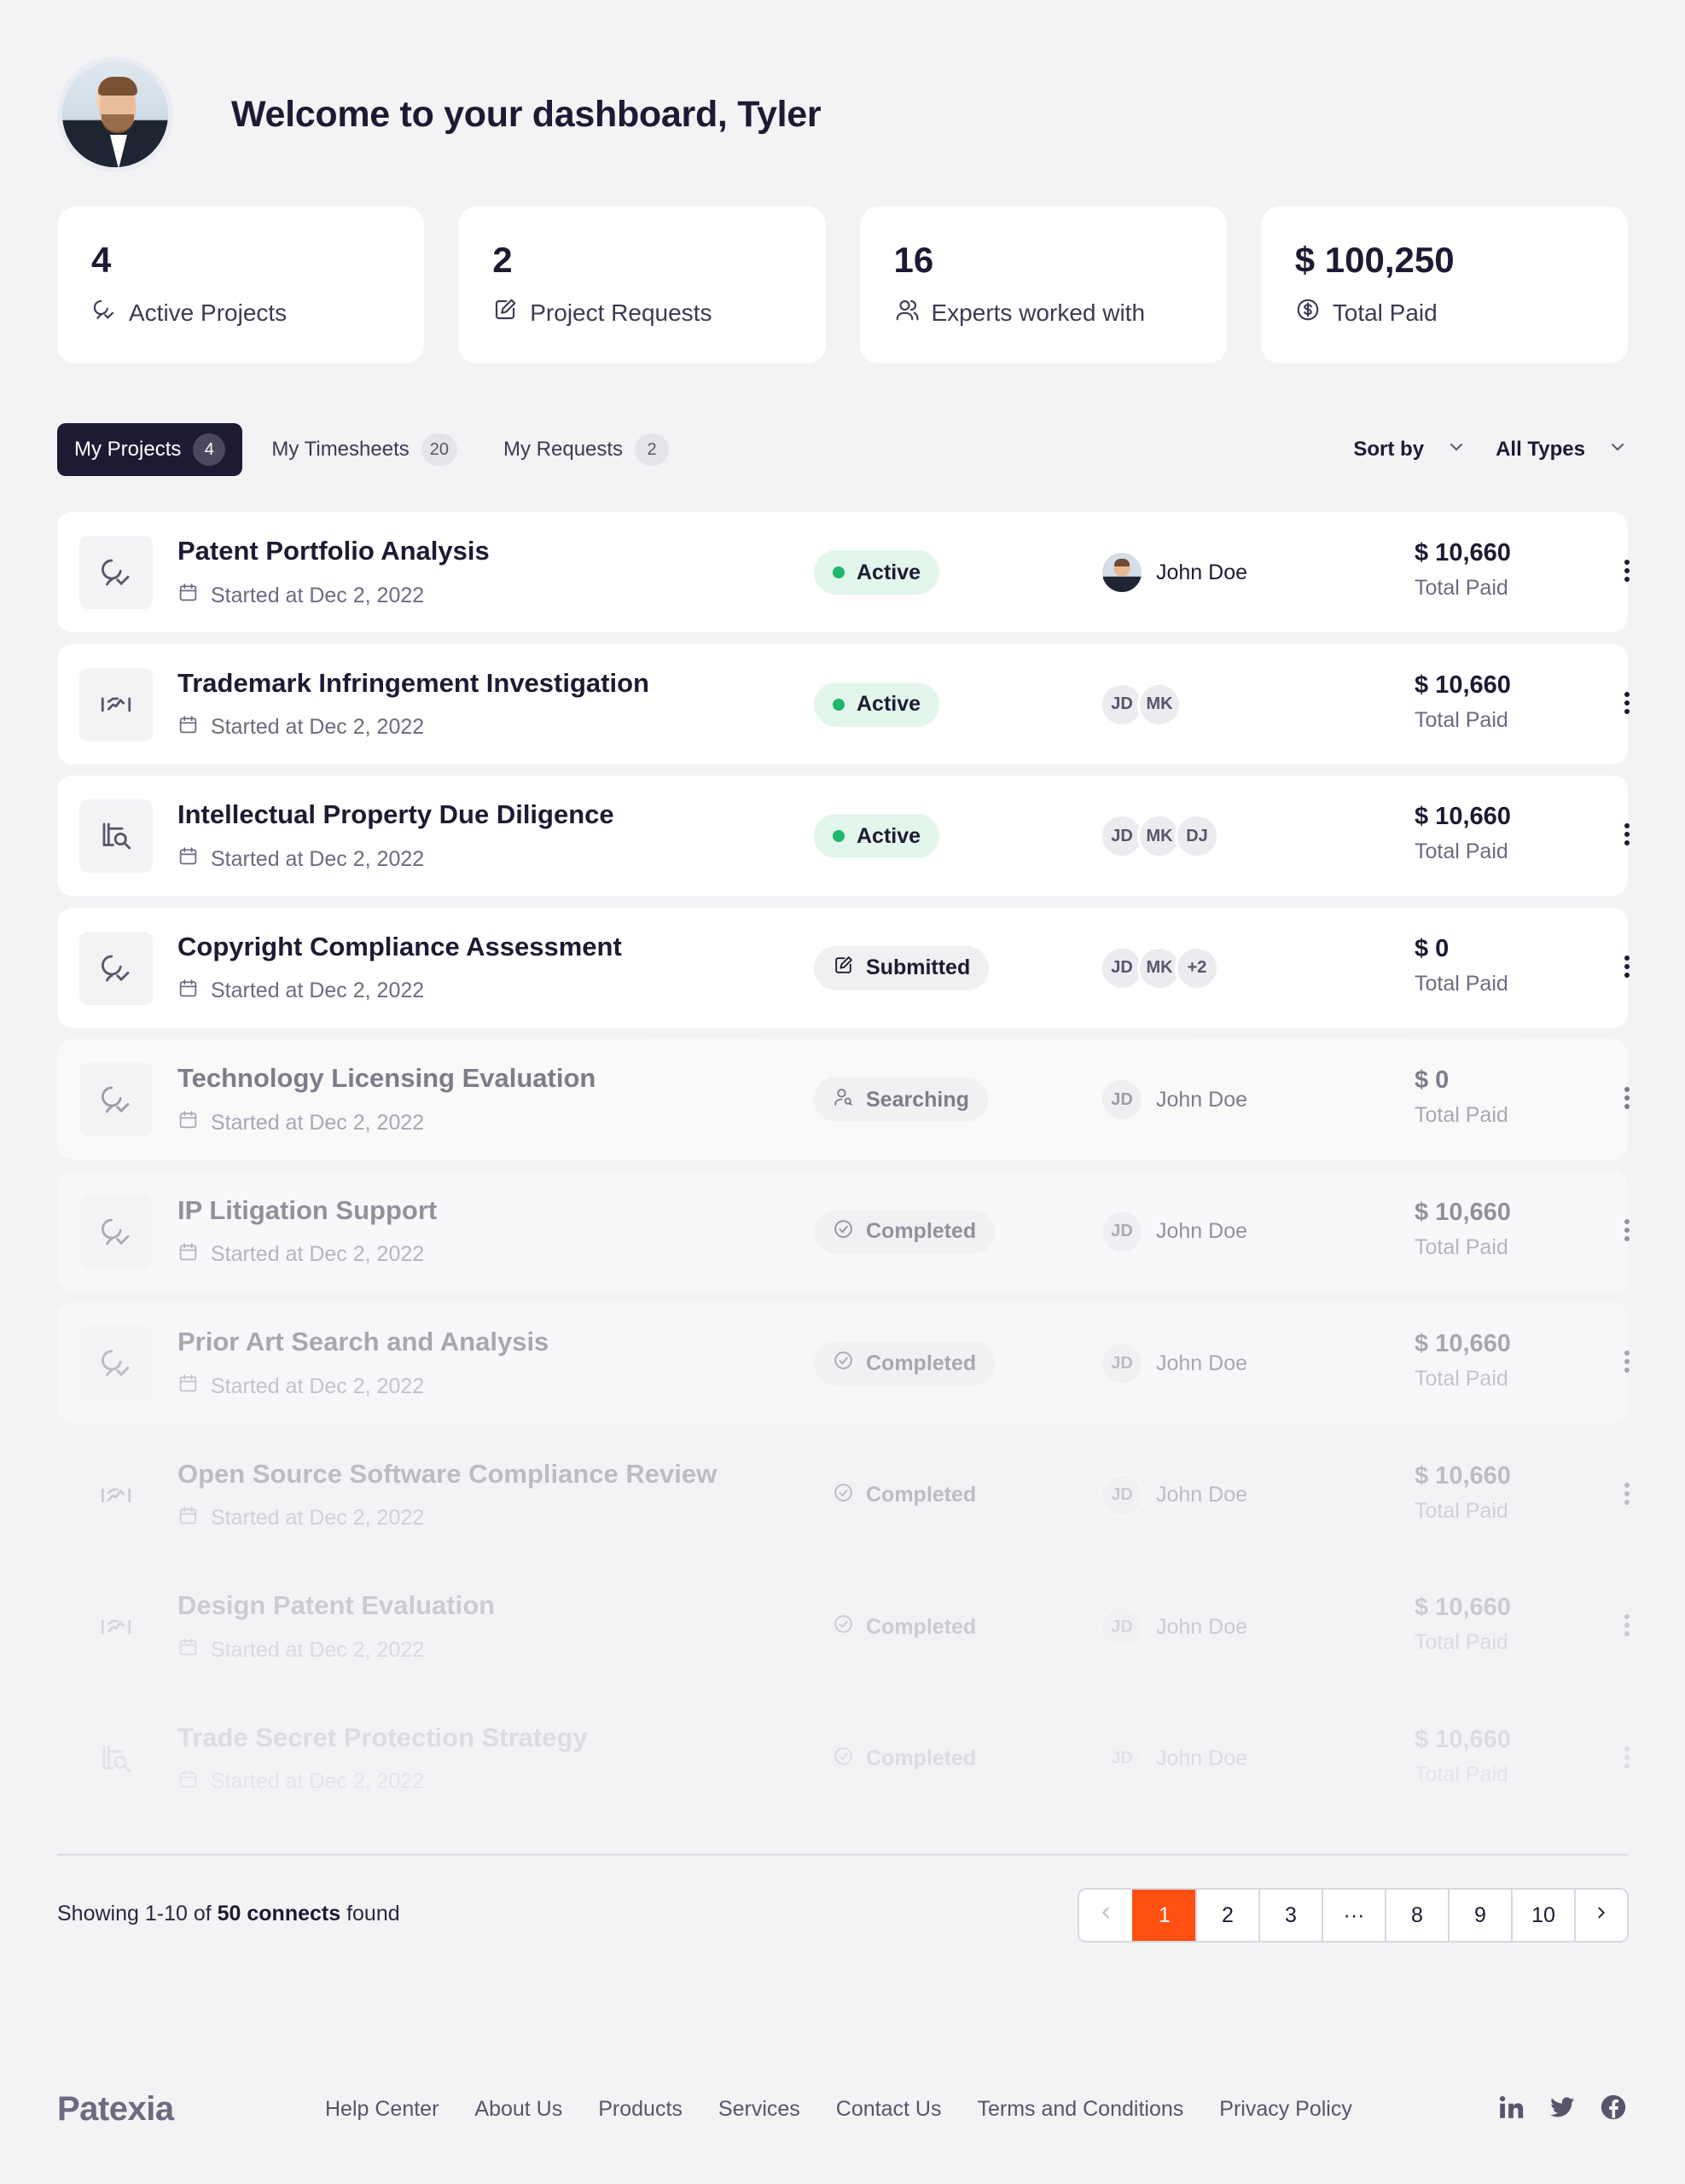 The width and height of the screenshot is (1685, 2184). Describe the element at coordinates (1510, 2109) in the screenshot. I see `linkedin-icon` at that location.